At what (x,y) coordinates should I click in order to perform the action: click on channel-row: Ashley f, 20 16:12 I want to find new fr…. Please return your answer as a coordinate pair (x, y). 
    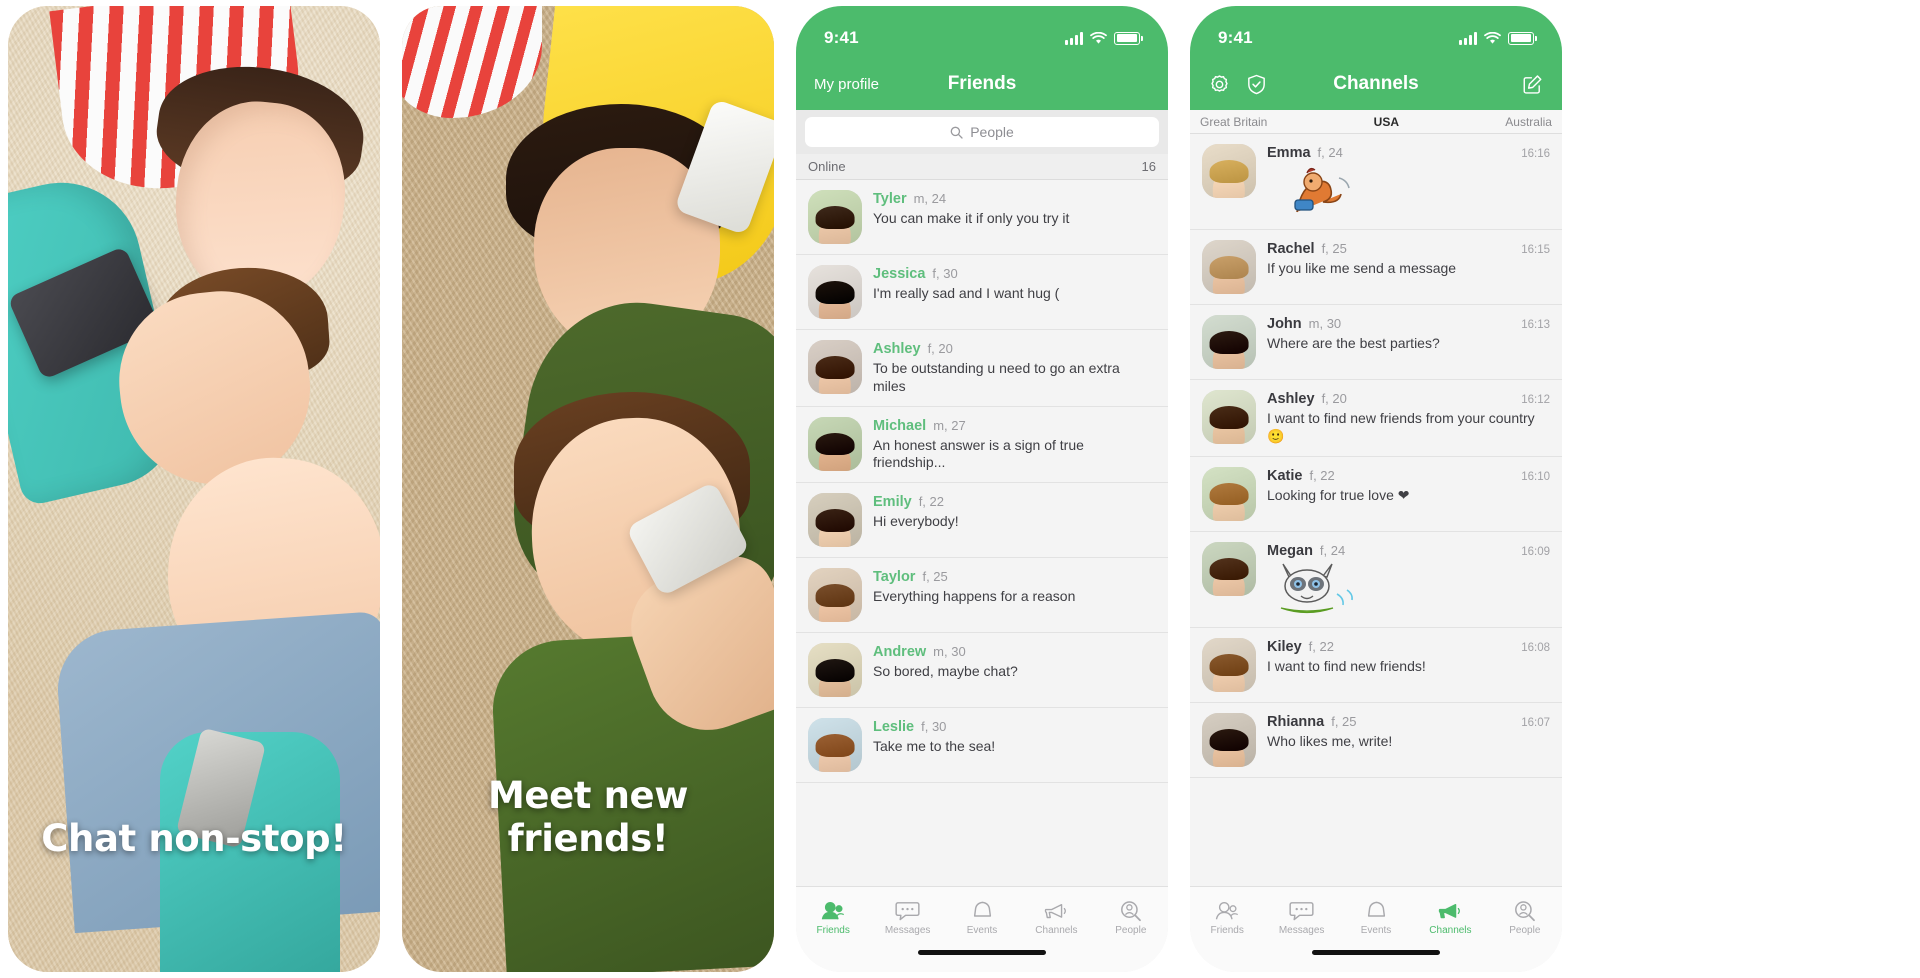
    Looking at the image, I should click on (1376, 418).